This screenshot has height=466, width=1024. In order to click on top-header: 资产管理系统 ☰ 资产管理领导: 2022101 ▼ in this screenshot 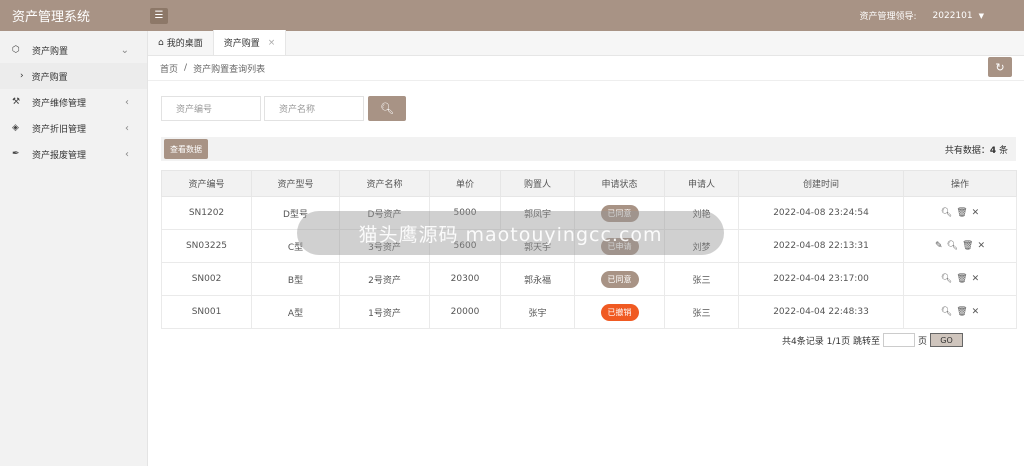, I will do `click(512, 15)`.